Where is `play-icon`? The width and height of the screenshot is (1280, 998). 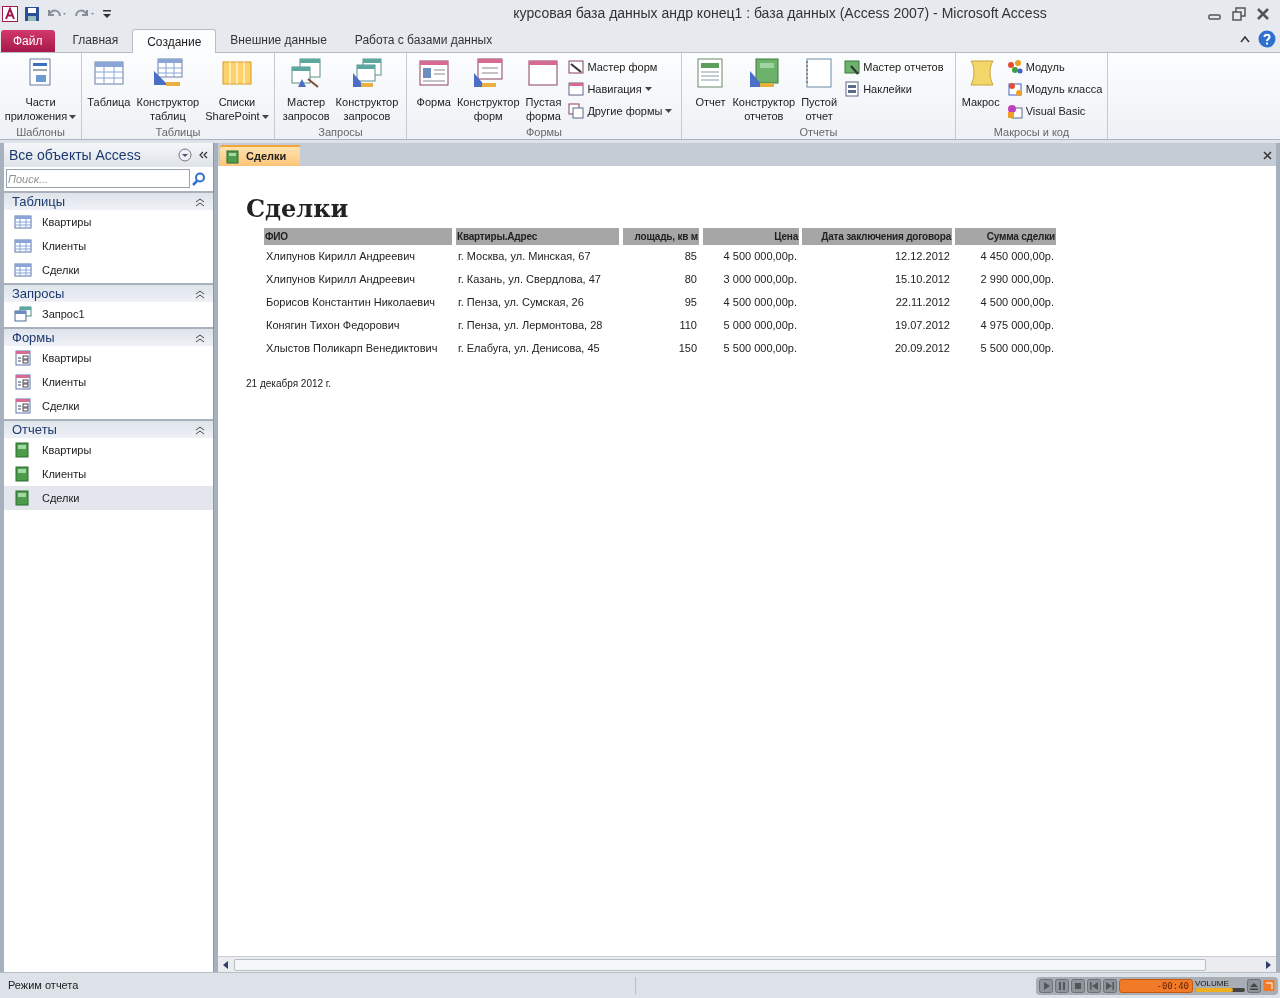 play-icon is located at coordinates (1046, 985).